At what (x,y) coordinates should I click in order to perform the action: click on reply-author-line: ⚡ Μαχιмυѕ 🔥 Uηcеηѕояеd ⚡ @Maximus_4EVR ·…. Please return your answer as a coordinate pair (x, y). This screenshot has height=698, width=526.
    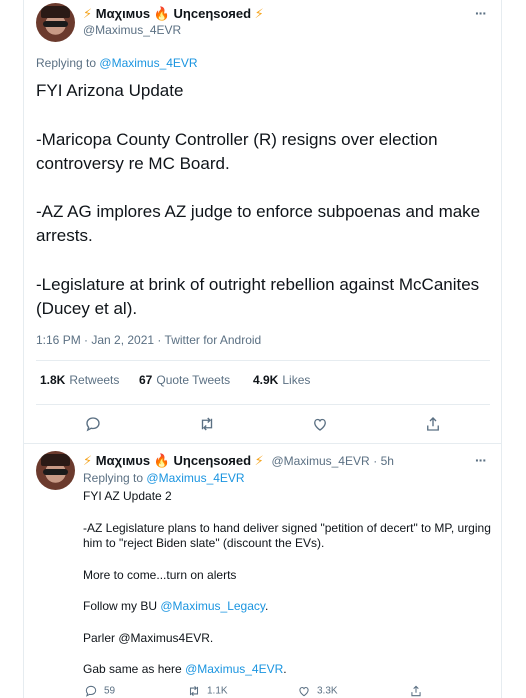
    Looking at the image, I should click on (238, 461).